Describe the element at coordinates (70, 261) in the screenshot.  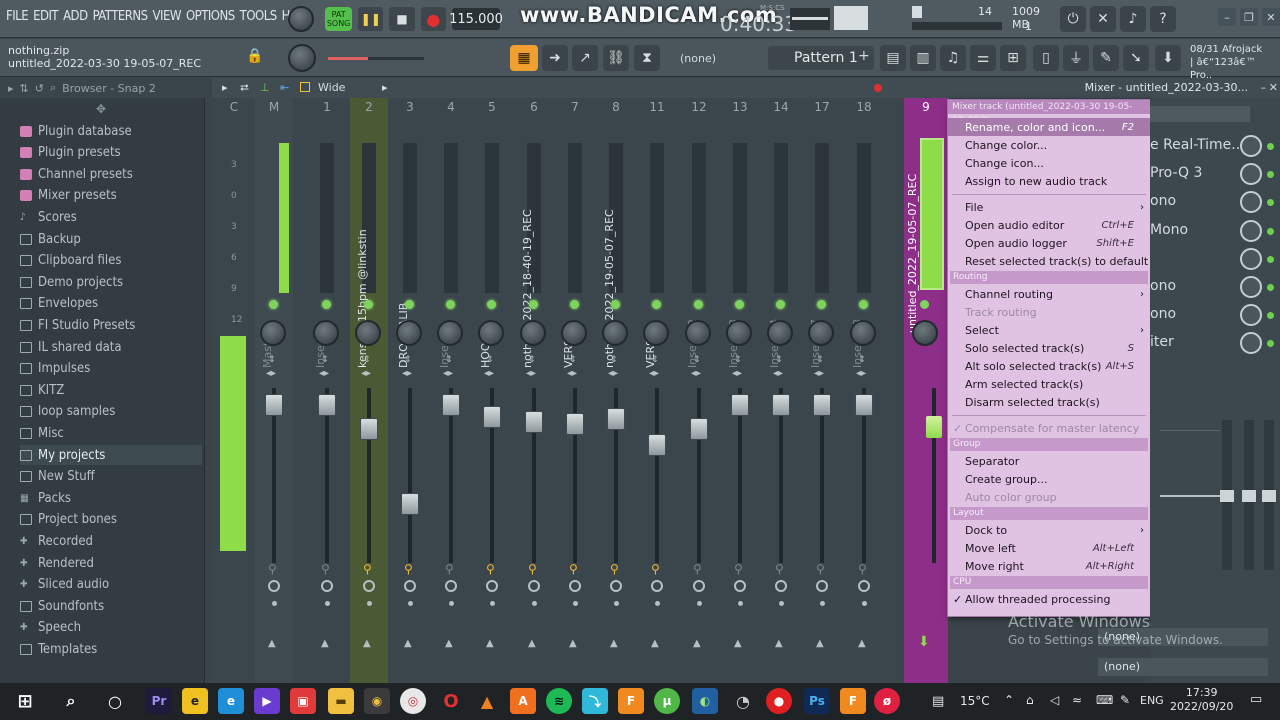
I see `browser-item: Clipboard files` at that location.